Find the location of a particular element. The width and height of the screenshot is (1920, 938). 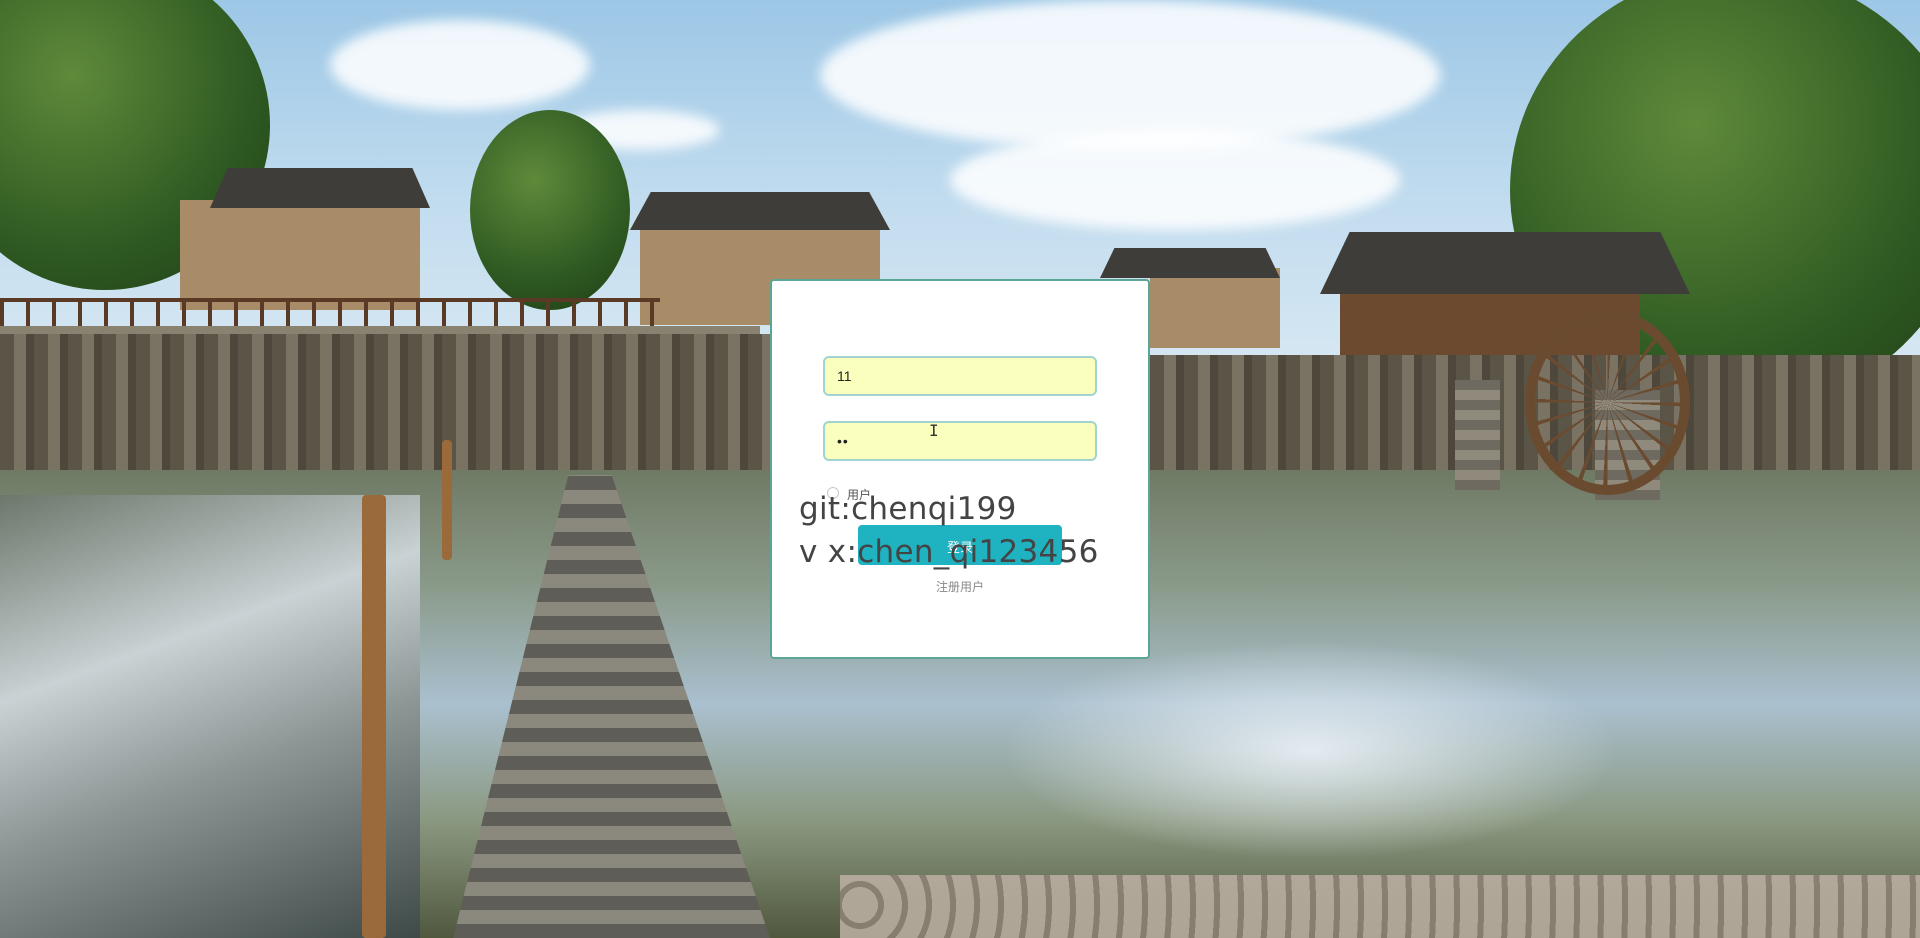

wall-cap is located at coordinates (380, 330).